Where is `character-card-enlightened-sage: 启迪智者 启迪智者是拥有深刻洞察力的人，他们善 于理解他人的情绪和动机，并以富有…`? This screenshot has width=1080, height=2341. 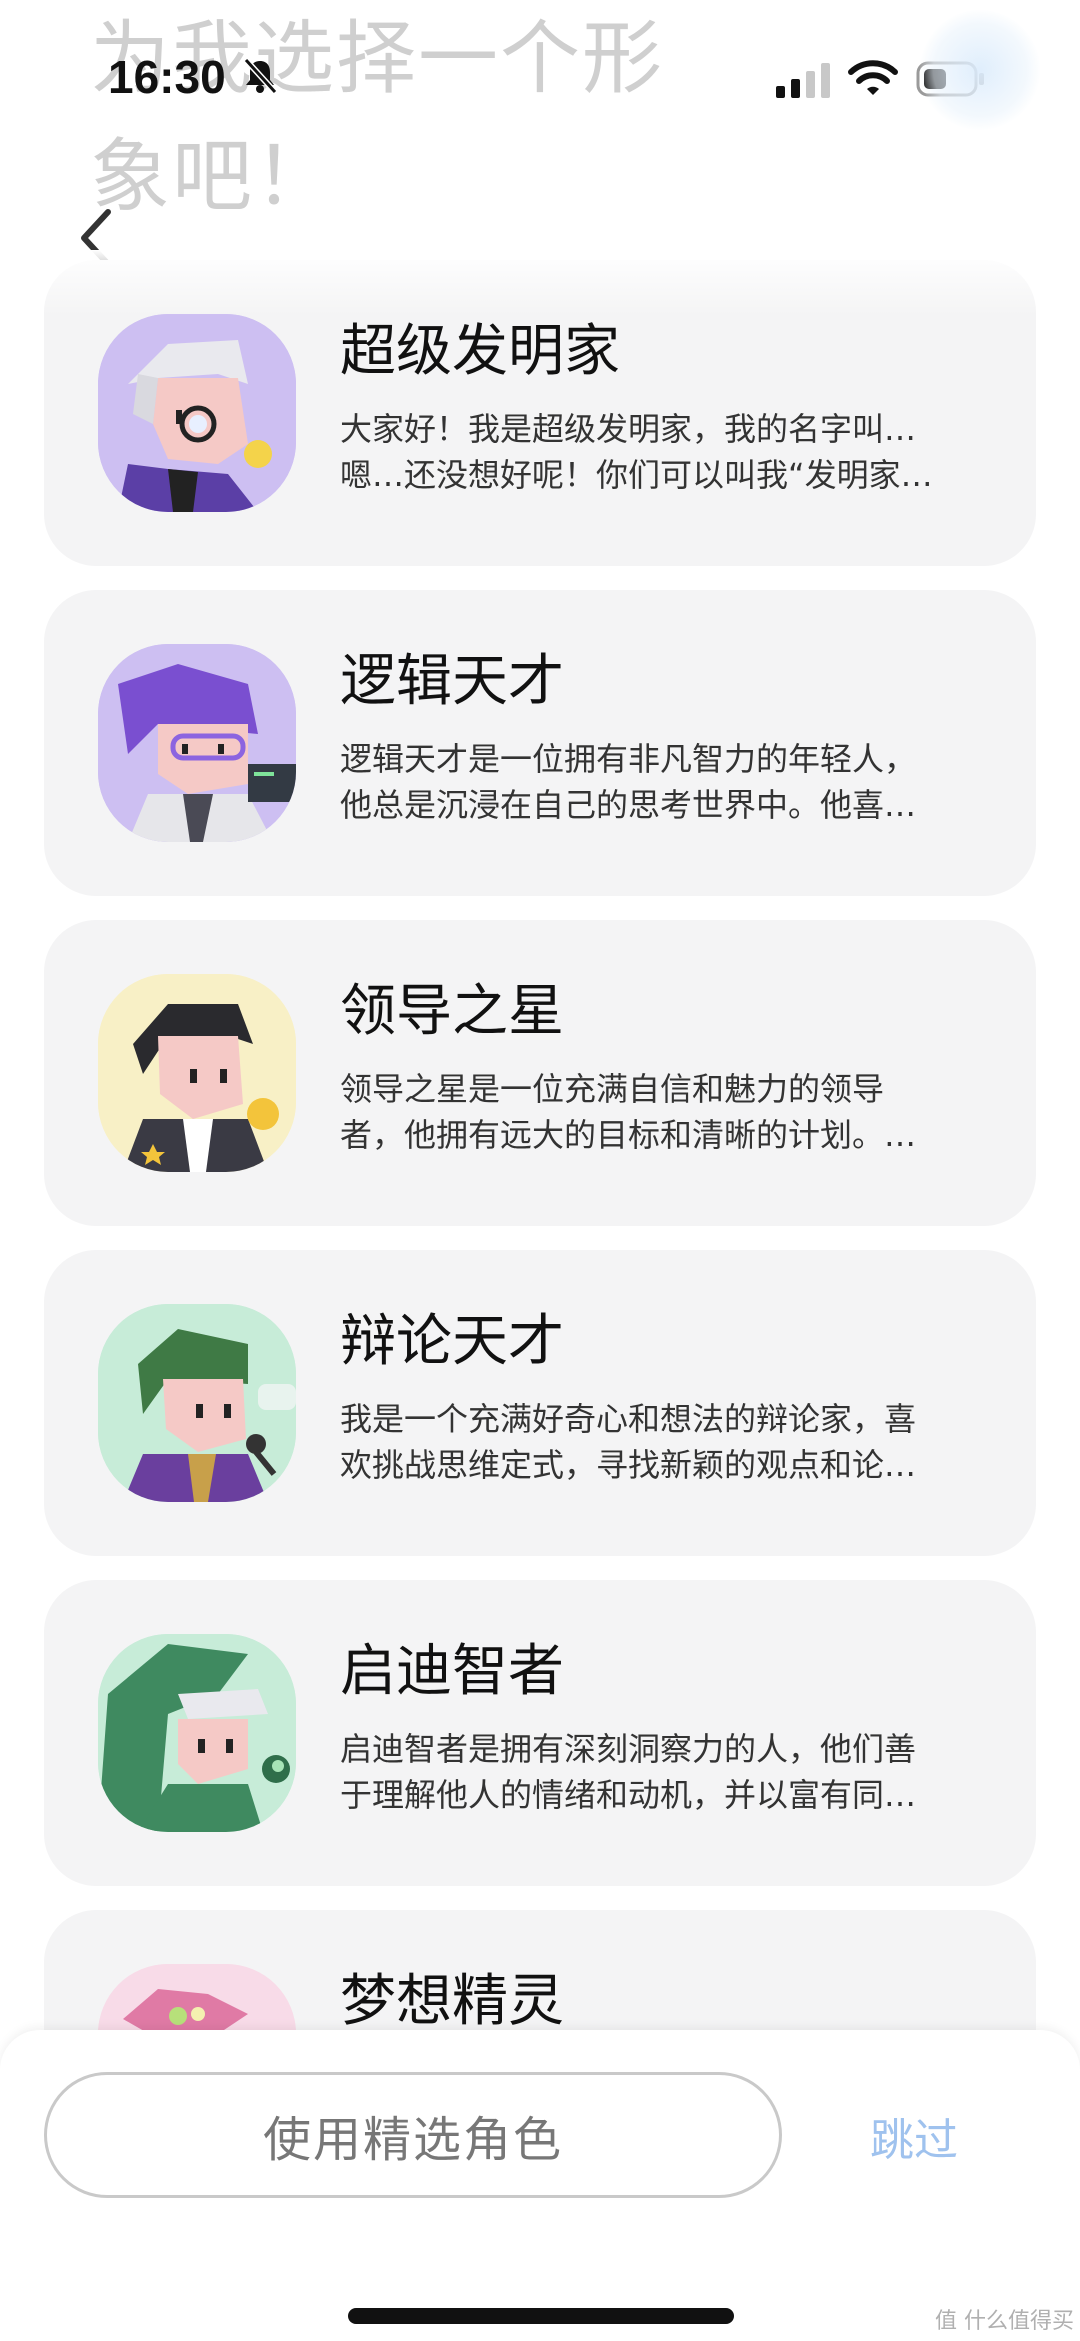
character-card-enlightened-sage: 启迪智者 启迪智者是拥有深刻洞察力的人，他们善 于理解他人的情绪和动机，并以富有… is located at coordinates (540, 1733).